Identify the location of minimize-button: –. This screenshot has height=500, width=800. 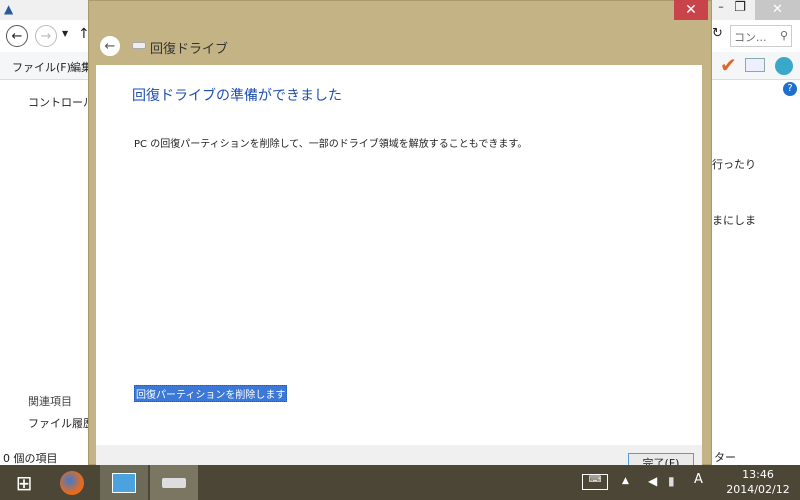
(721, 10).